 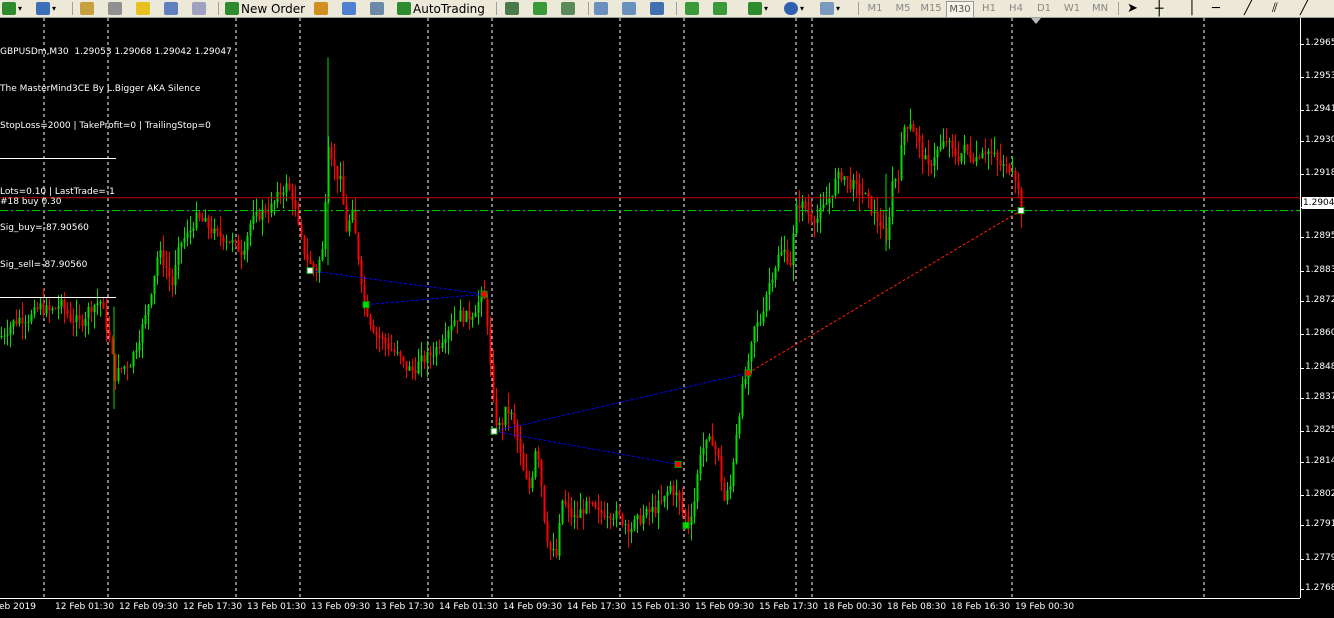 I want to click on timeframe-m30: M30, so click(x=960, y=9).